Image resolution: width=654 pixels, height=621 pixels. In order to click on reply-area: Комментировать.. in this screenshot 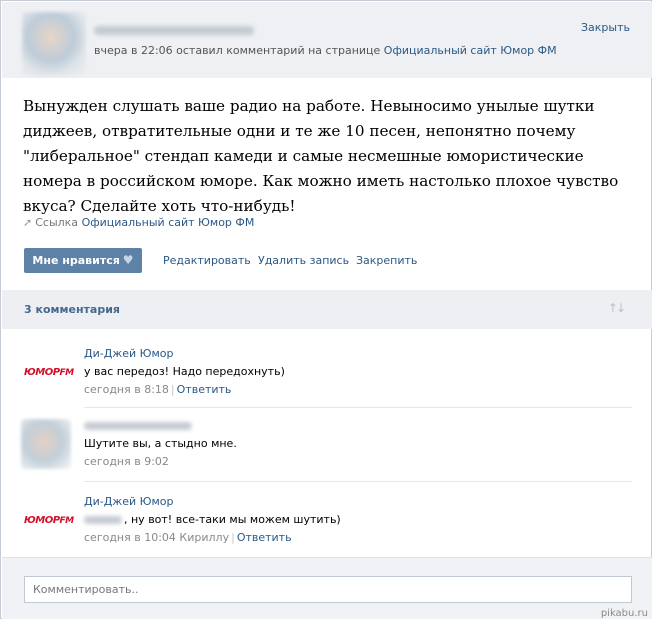, I will do `click(327, 588)`.